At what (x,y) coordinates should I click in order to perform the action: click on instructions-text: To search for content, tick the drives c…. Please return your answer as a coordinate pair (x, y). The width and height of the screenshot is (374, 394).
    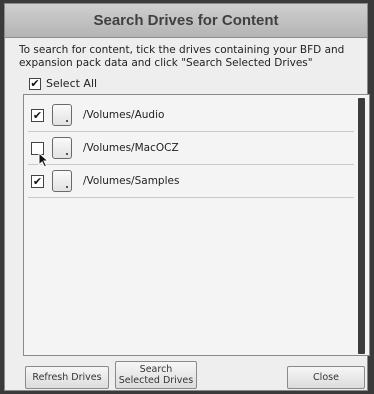
    Looking at the image, I should click on (182, 56).